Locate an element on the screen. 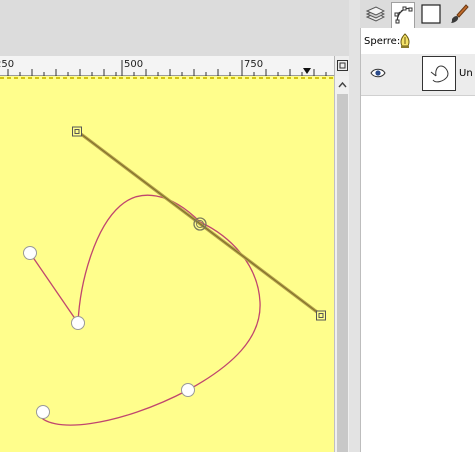 The height and width of the screenshot is (452, 475). ruler-ticks is located at coordinates (167, 68).